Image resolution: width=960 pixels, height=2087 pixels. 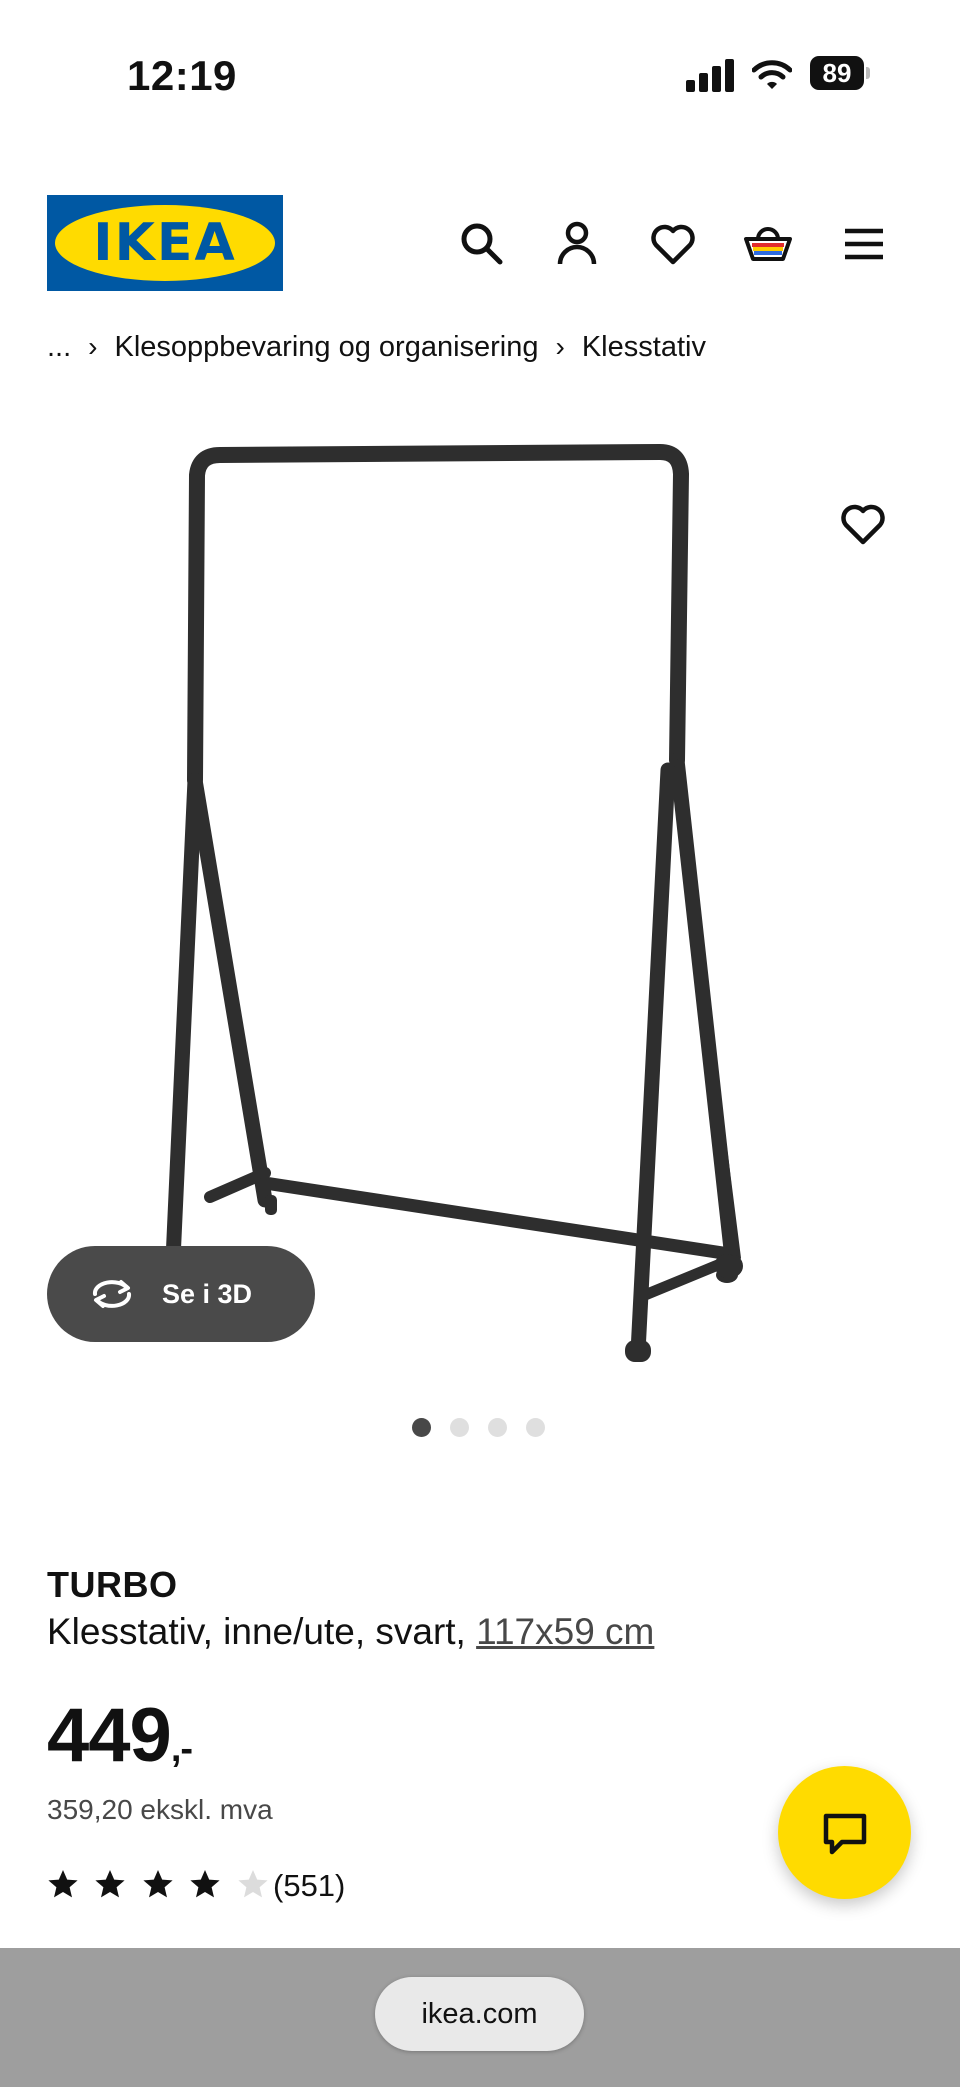 I want to click on basket-icon, so click(x=768, y=244).